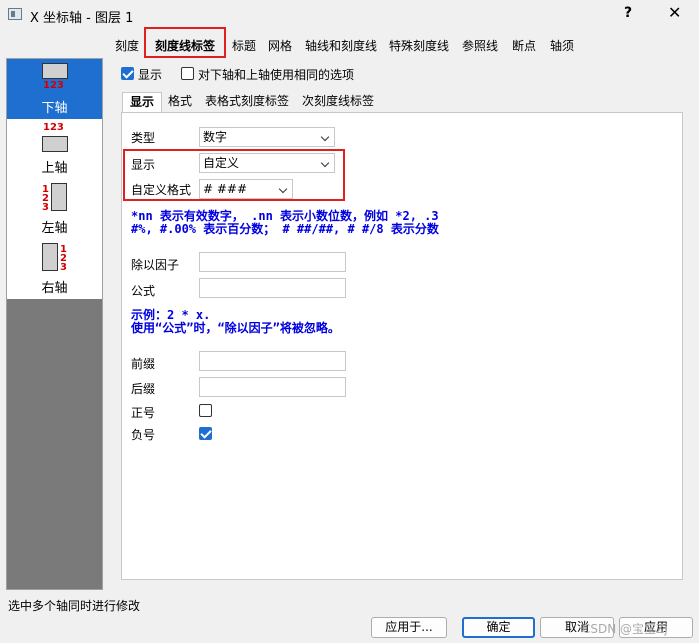 The height and width of the screenshot is (643, 699). What do you see at coordinates (143, 291) in the screenshot?
I see `formula-label: 公式` at bounding box center [143, 291].